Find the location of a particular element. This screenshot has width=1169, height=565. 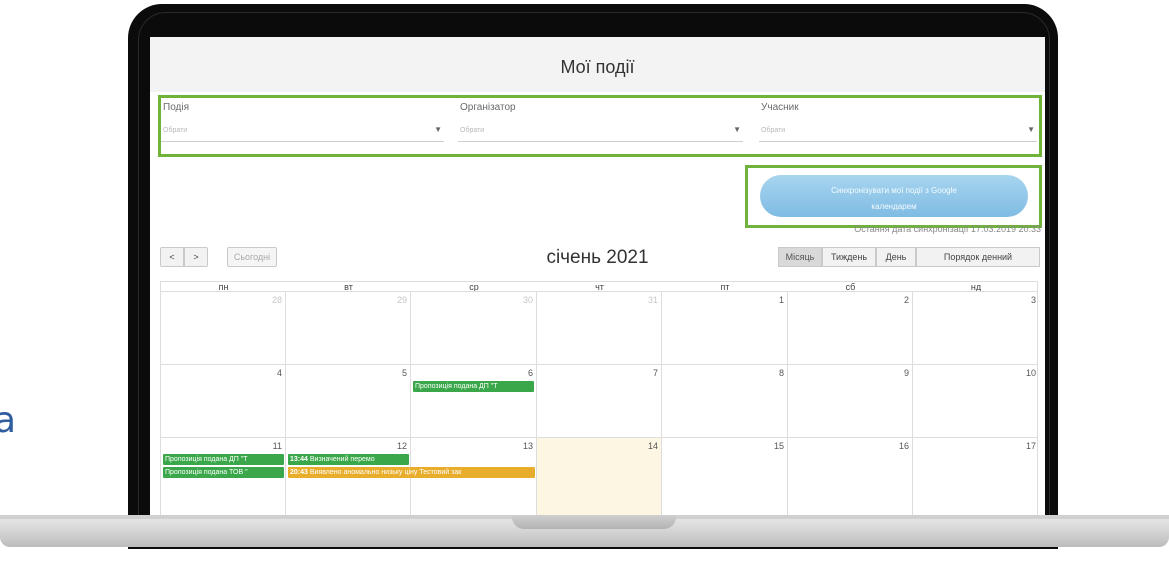

day-number: 17 is located at coordinates (1030, 446).